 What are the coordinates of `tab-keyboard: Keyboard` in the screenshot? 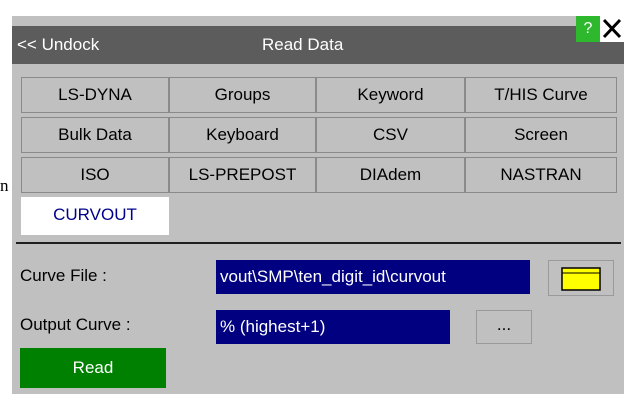 It's located at (242, 135).